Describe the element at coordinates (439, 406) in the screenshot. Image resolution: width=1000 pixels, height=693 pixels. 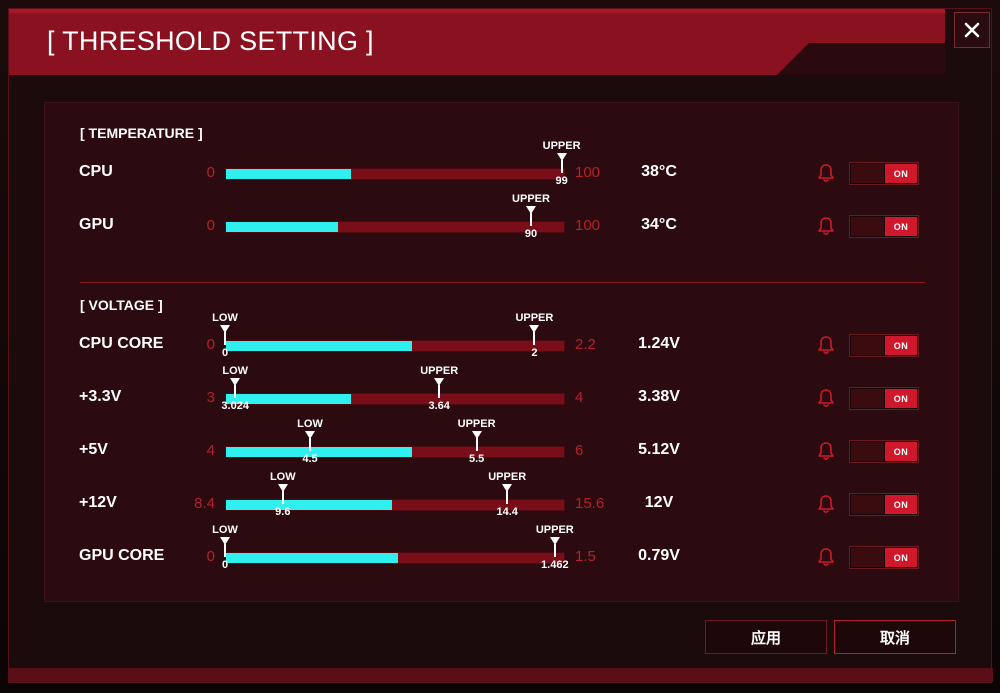
I see `upper-value: 3.64` at that location.